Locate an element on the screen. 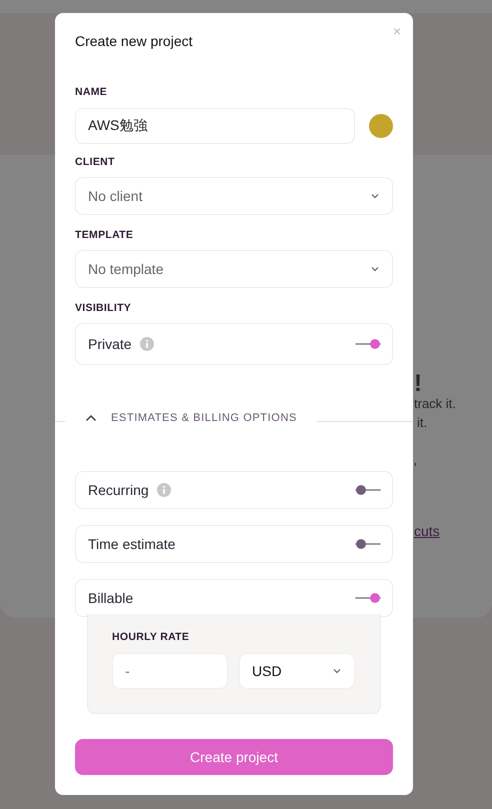 The width and height of the screenshot is (492, 809). template-dropdown: No template is located at coordinates (234, 269).